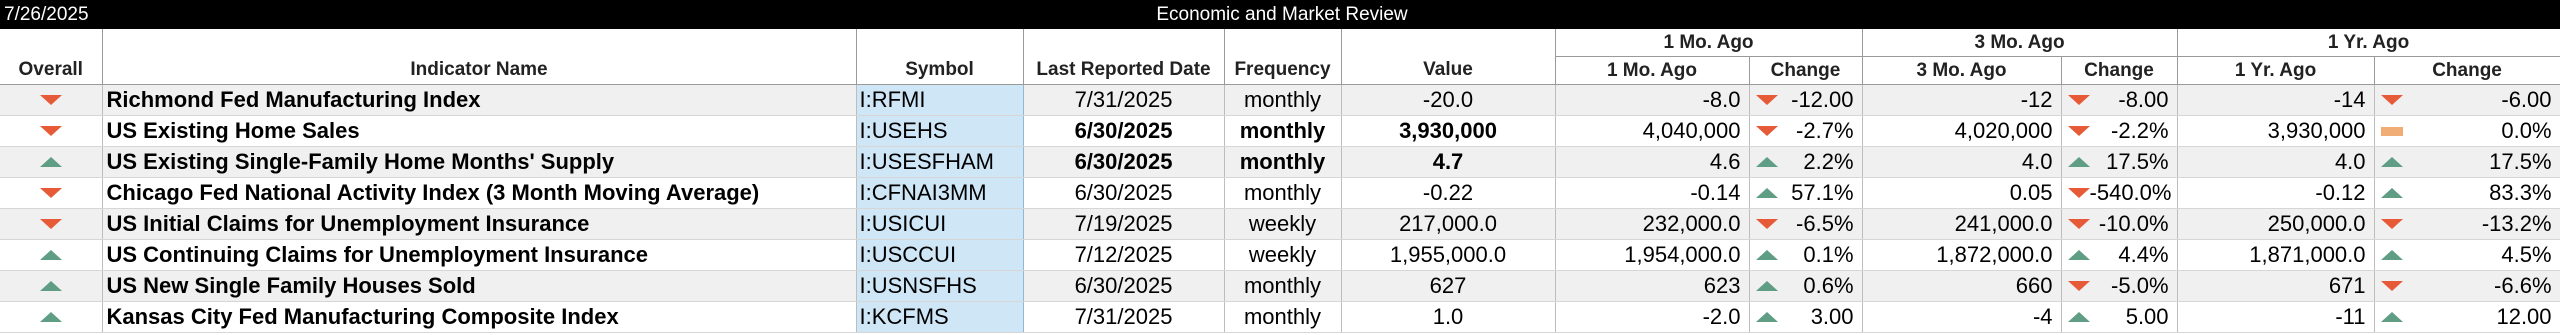 The image size is (2560, 335). I want to click on 1yr-value-cell: -14, so click(2276, 100).